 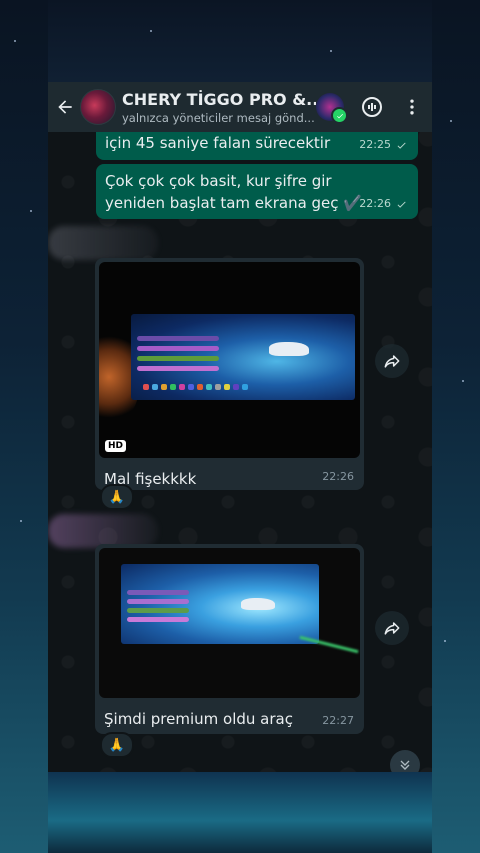 I want to click on photo-thumbnail: HD, so click(x=229, y=360).